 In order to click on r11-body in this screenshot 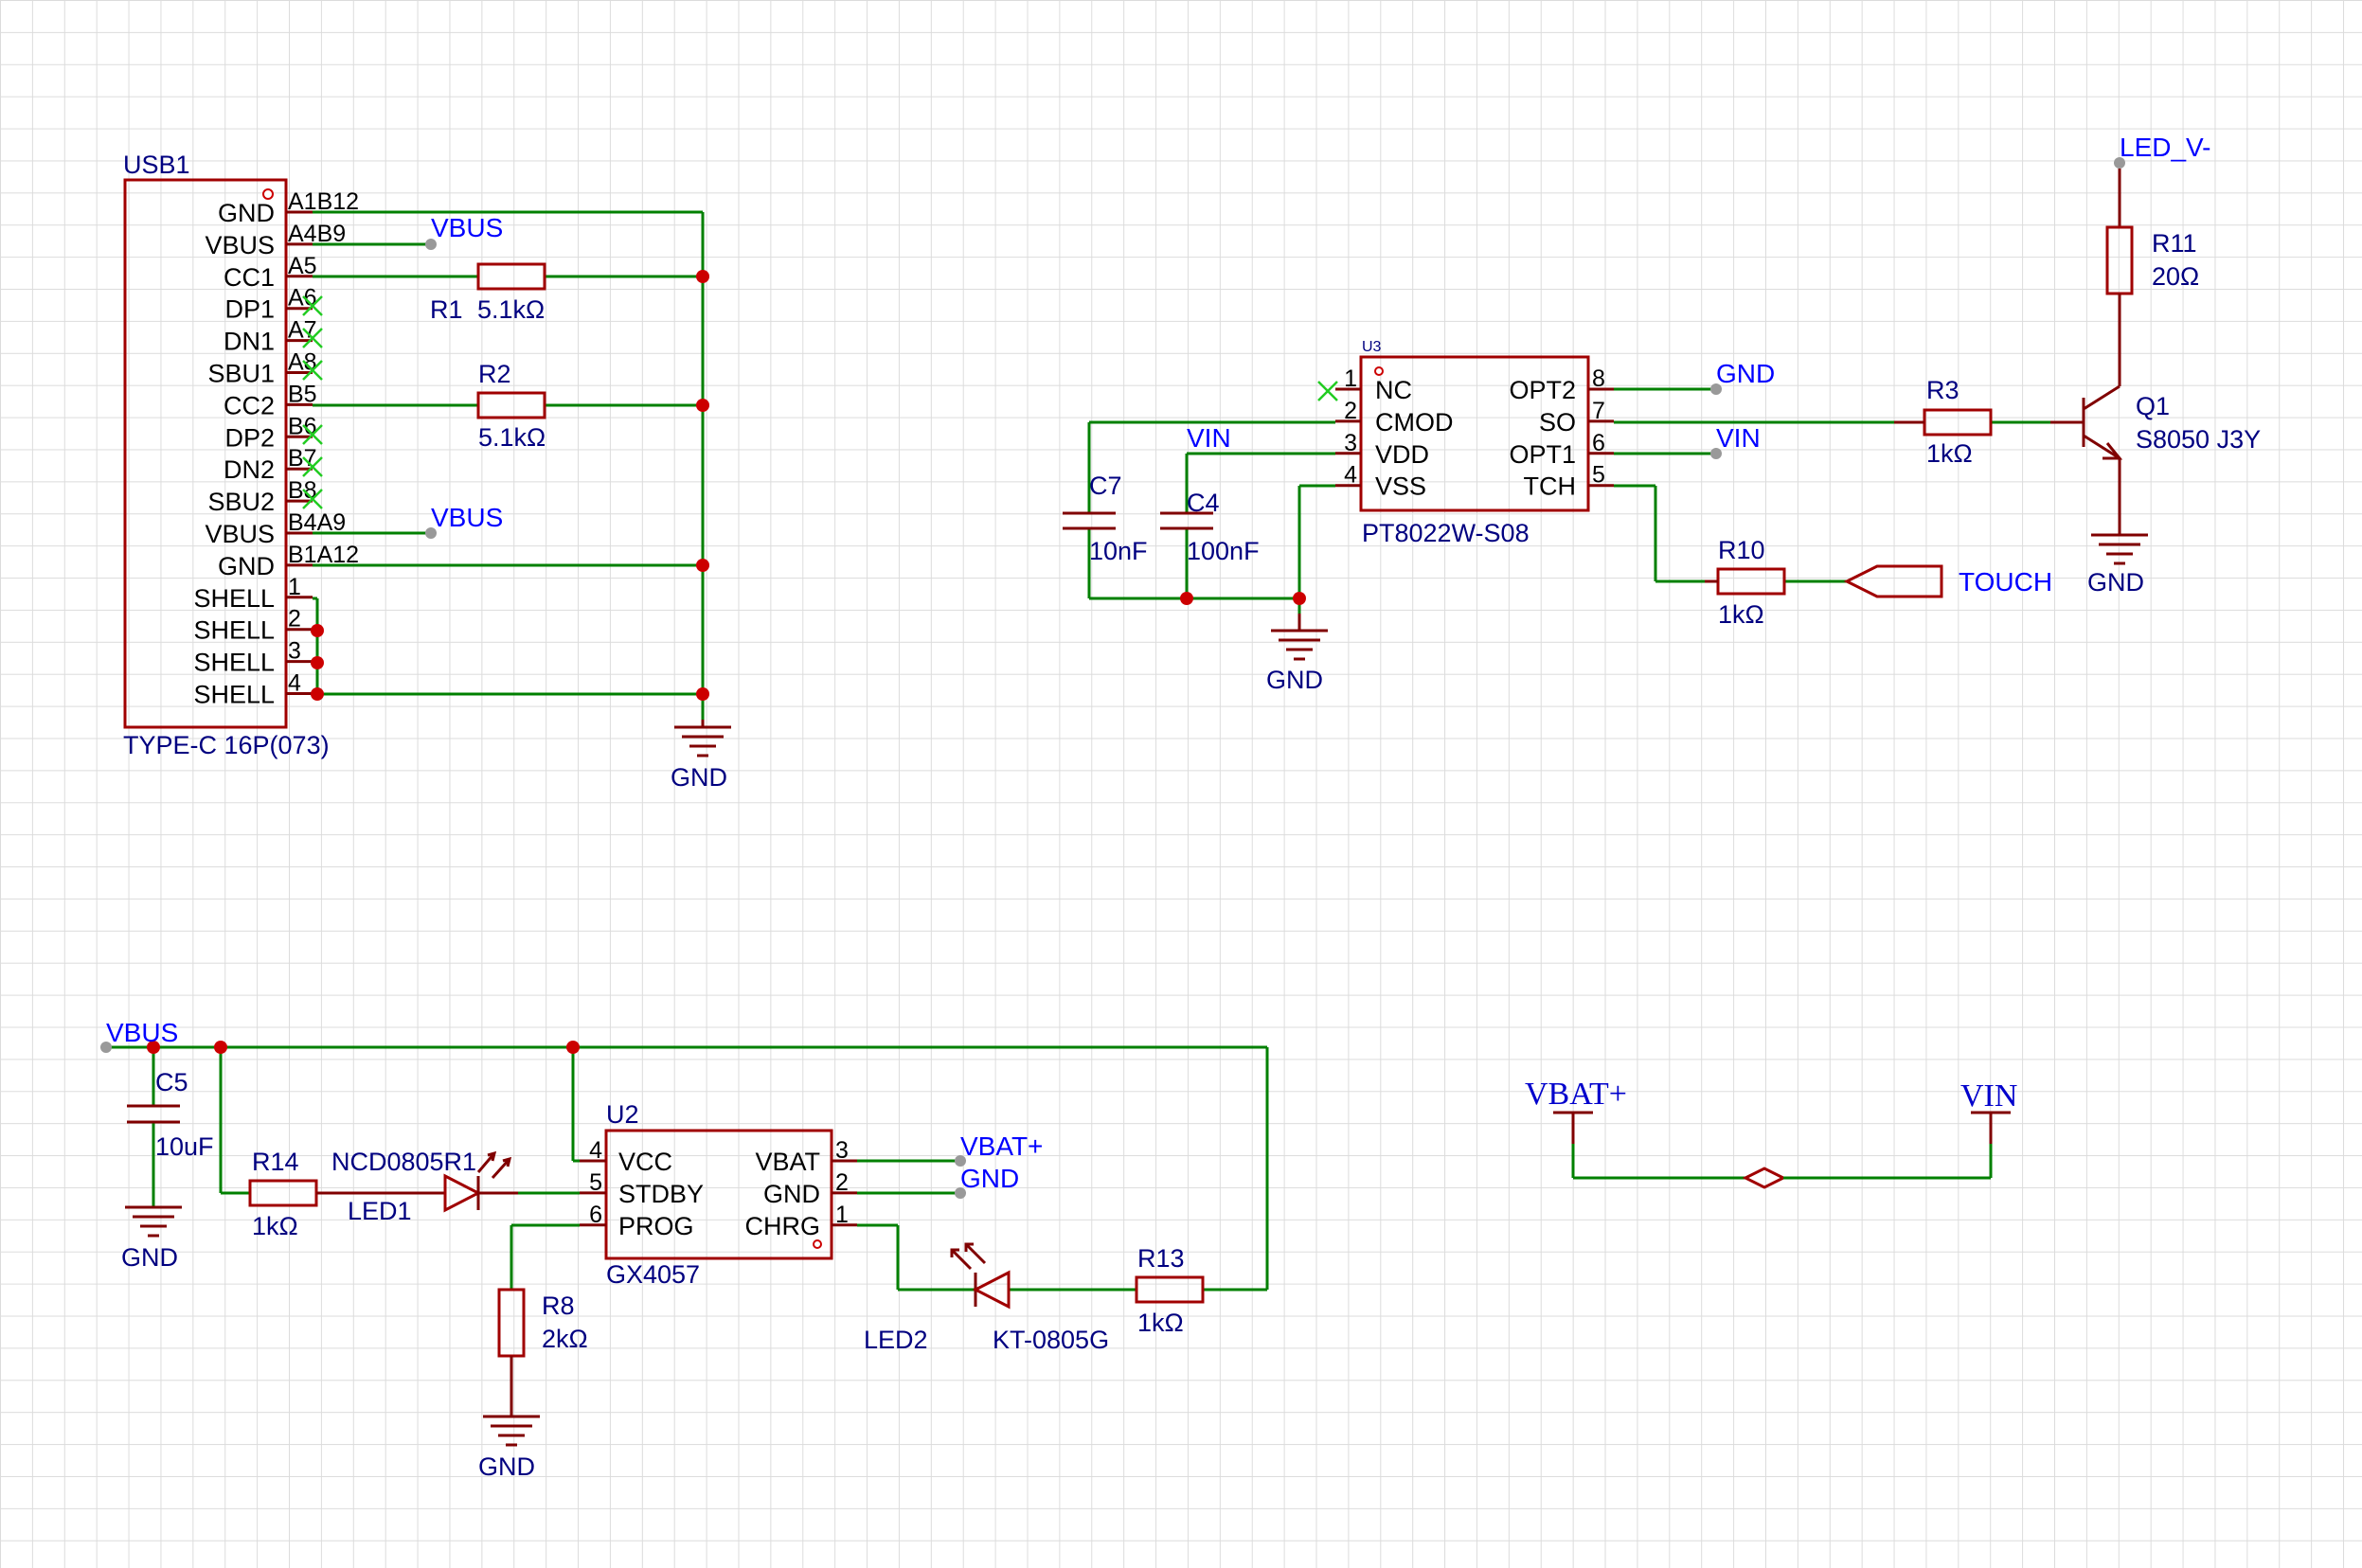, I will do `click(2119, 260)`.